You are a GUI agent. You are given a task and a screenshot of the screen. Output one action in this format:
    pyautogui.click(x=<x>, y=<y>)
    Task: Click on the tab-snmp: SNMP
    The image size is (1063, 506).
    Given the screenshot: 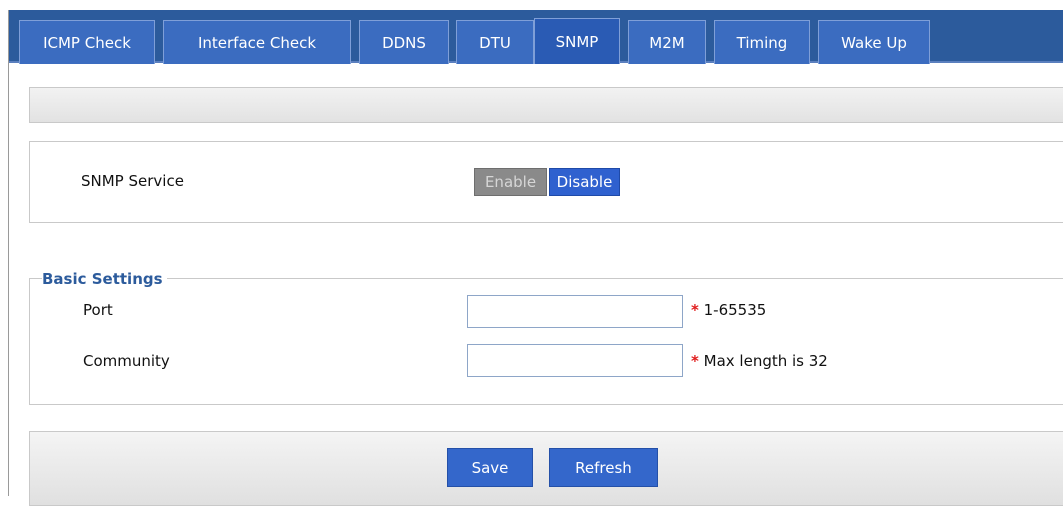 What is the action you would take?
    pyautogui.click(x=577, y=41)
    